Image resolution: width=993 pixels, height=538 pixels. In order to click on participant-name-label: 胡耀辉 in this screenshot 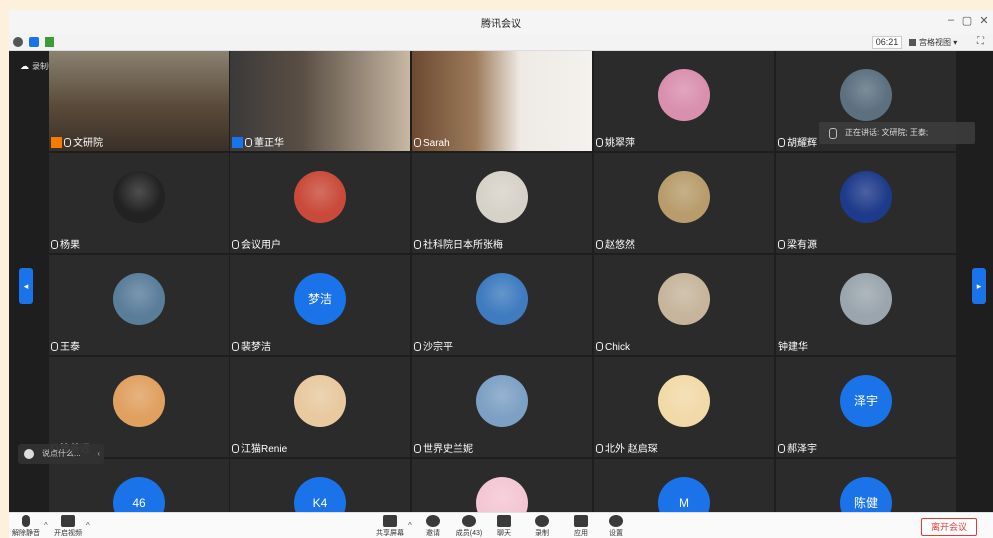, I will do `click(797, 141)`.